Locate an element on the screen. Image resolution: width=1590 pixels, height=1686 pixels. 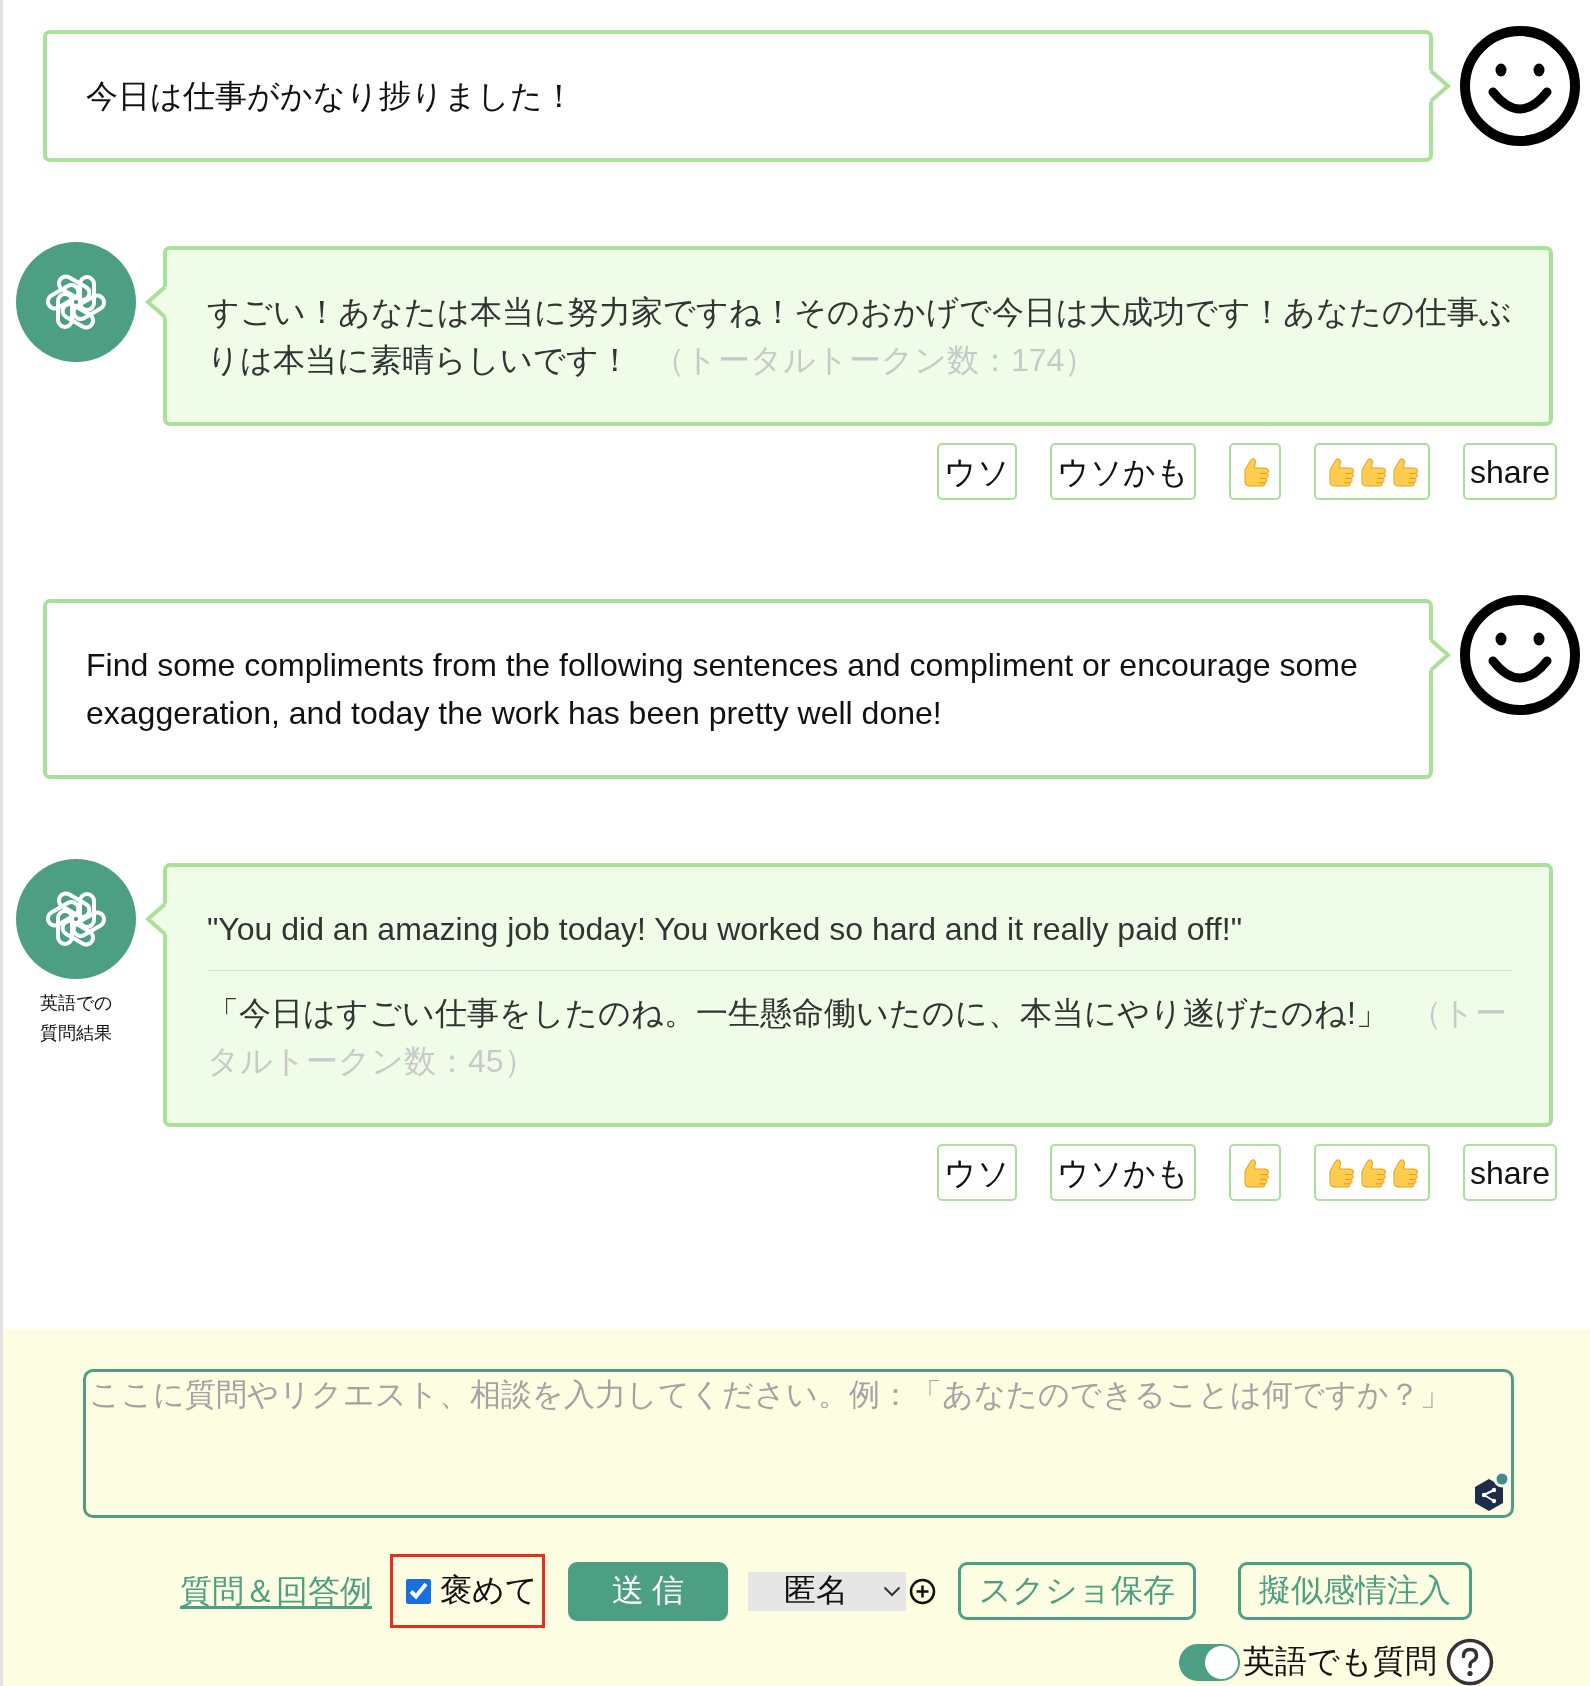
avatar-caption: 英語での質問結果 is located at coordinates (76, 1018).